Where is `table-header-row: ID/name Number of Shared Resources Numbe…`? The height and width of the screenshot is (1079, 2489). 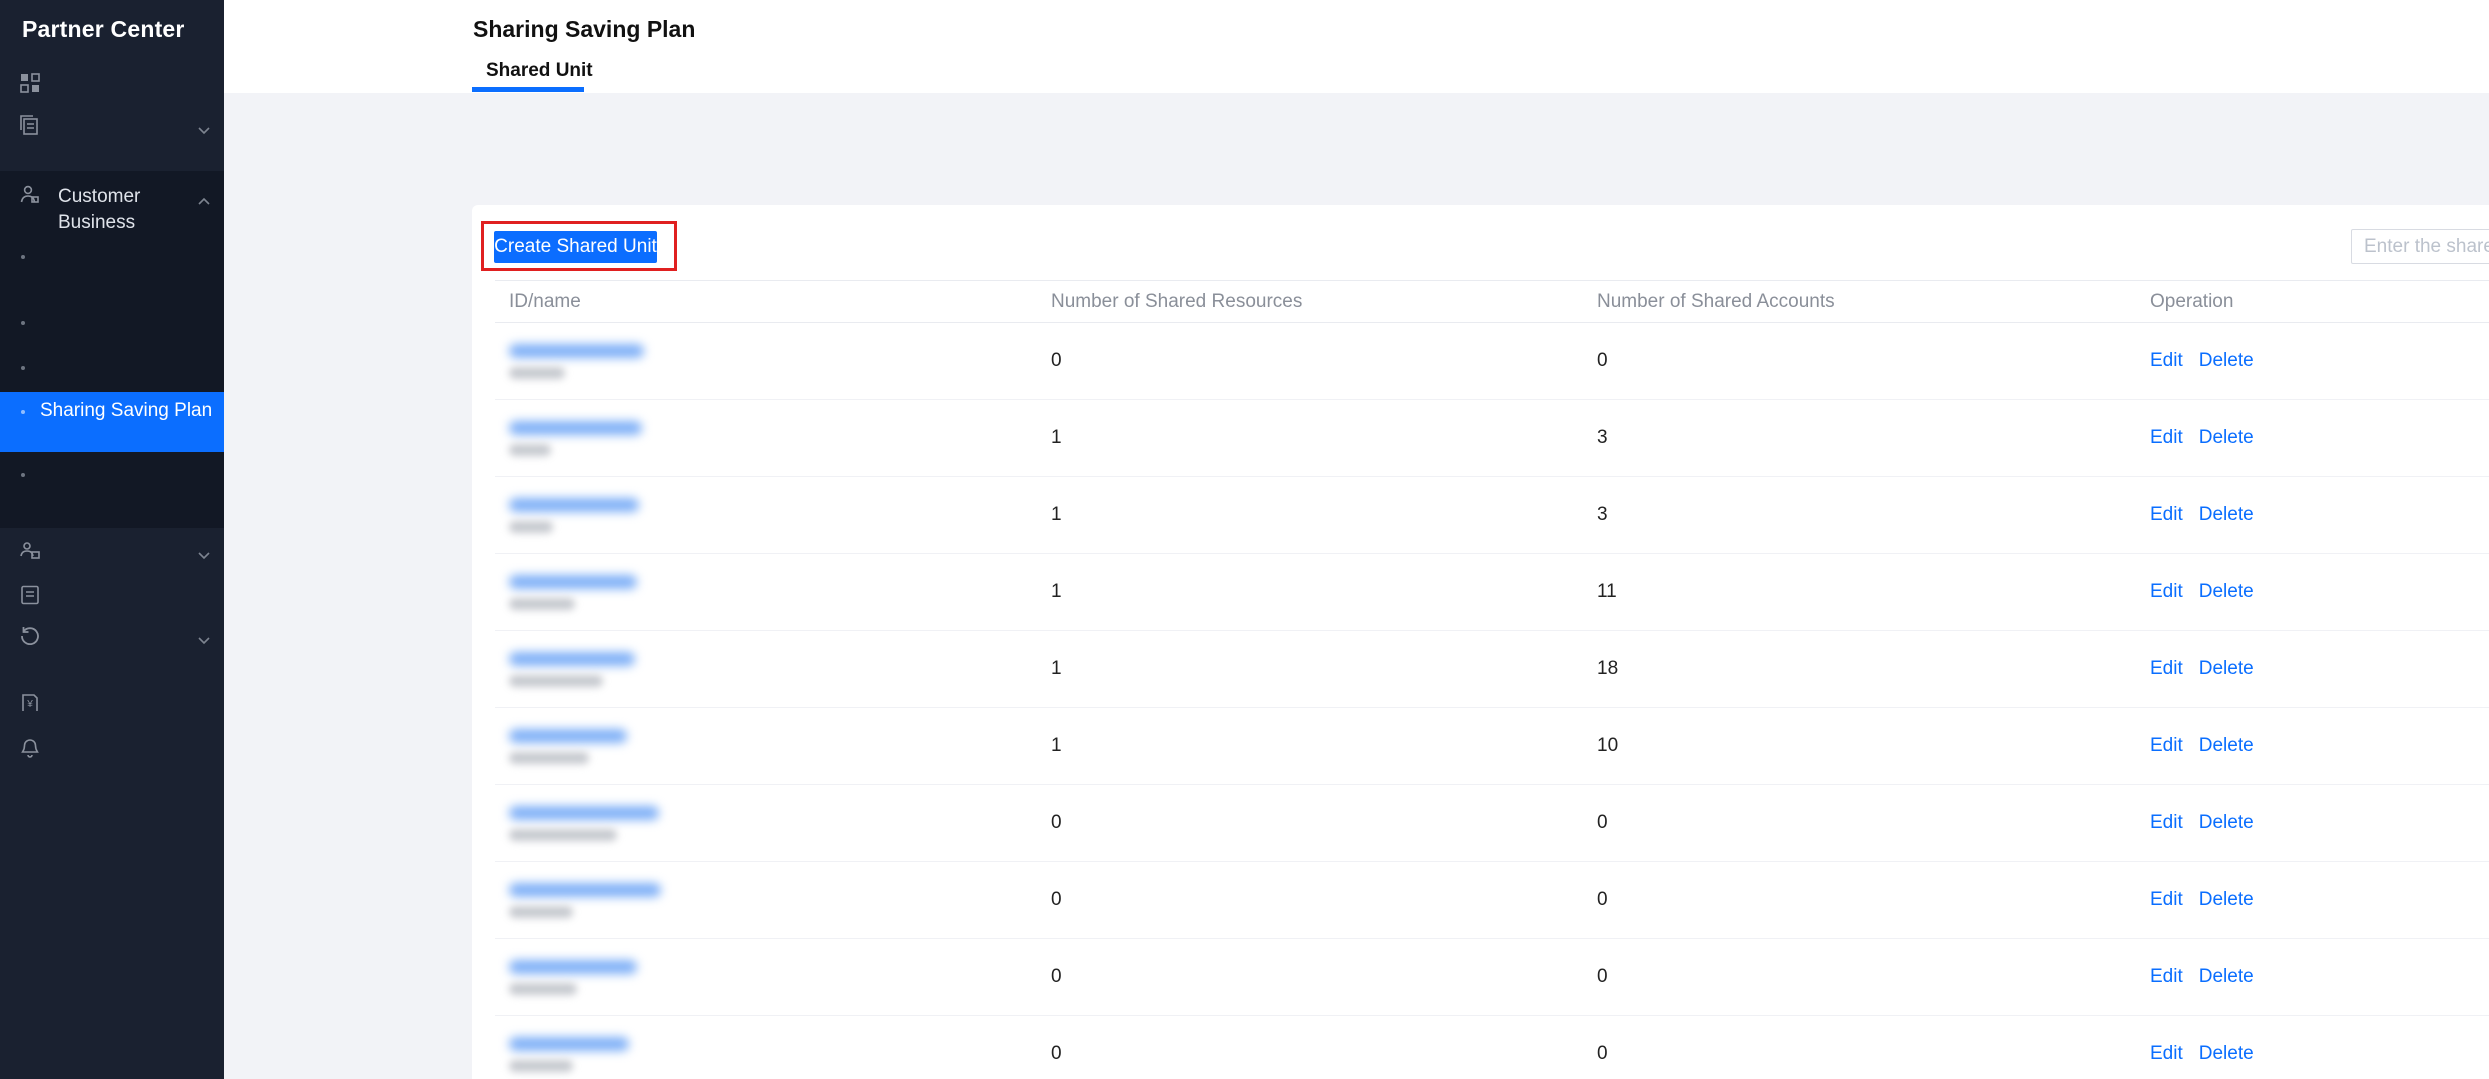 table-header-row: ID/name Number of Shared Resources Numbe… is located at coordinates (1492, 301).